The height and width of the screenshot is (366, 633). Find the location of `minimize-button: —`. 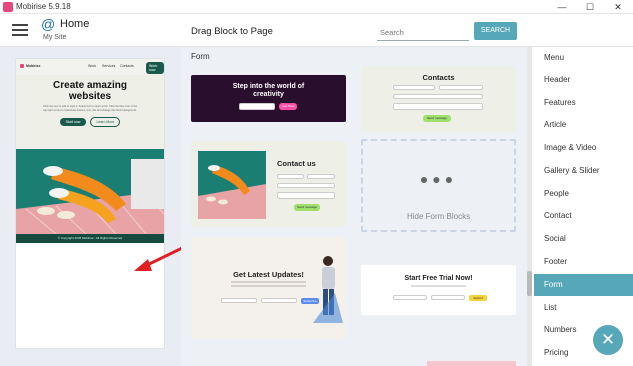

minimize-button: — is located at coordinates (562, 7).